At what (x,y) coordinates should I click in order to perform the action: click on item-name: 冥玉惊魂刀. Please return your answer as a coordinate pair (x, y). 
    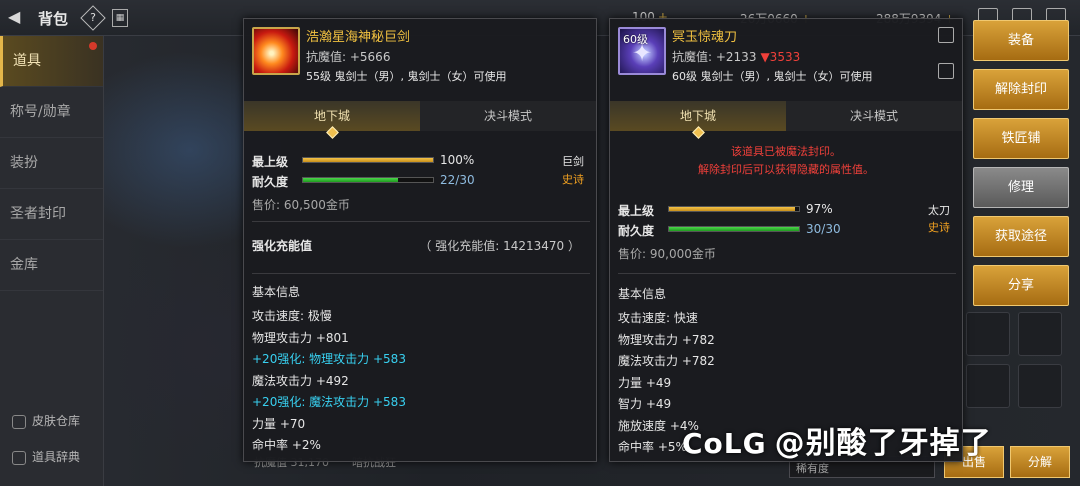
    Looking at the image, I should click on (705, 37).